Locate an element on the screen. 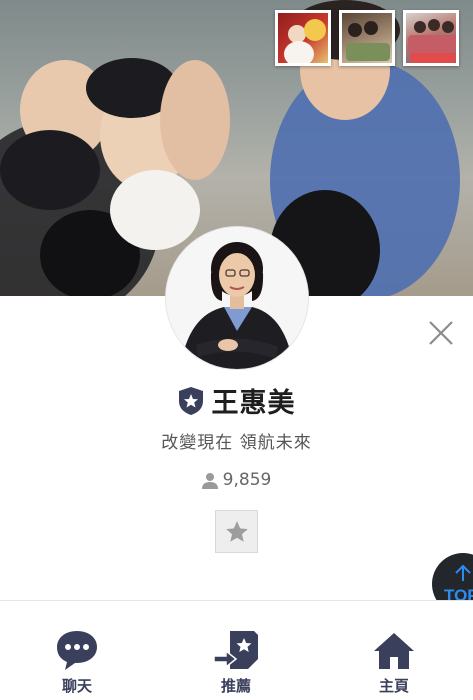  share-recommend-icon is located at coordinates (235, 650).